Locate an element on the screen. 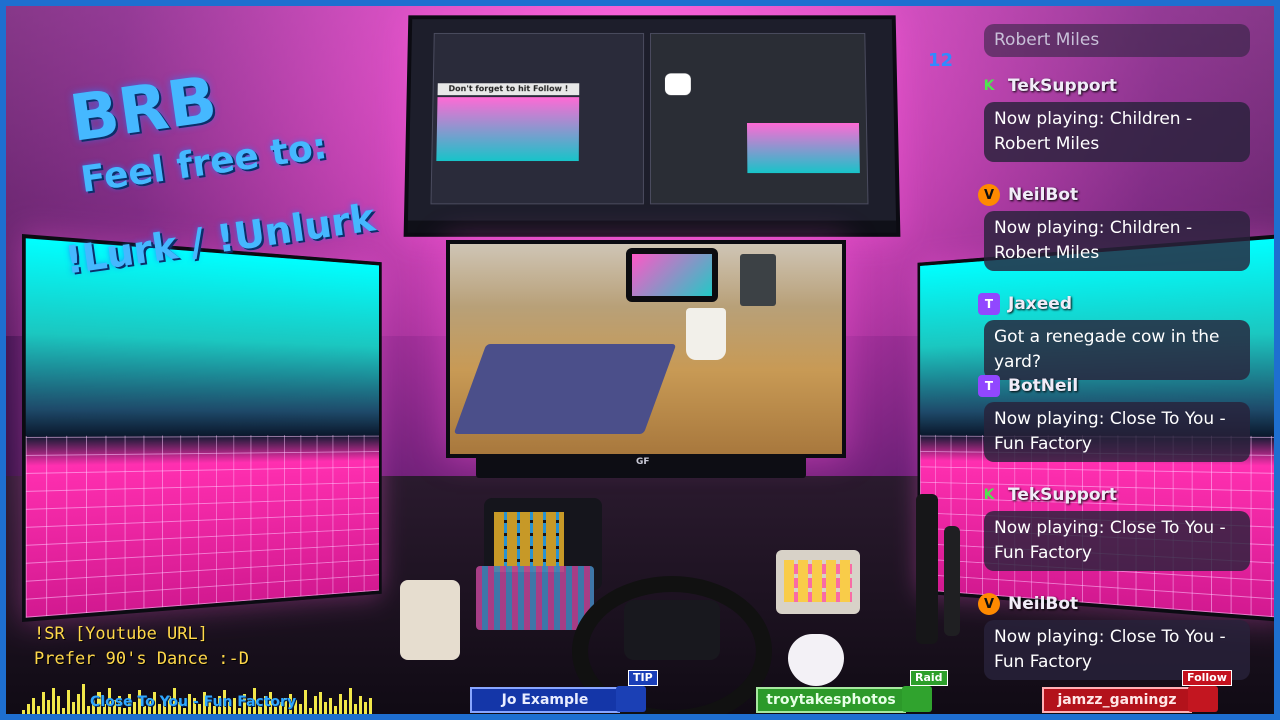  viewer-count: 12 is located at coordinates (941, 60).